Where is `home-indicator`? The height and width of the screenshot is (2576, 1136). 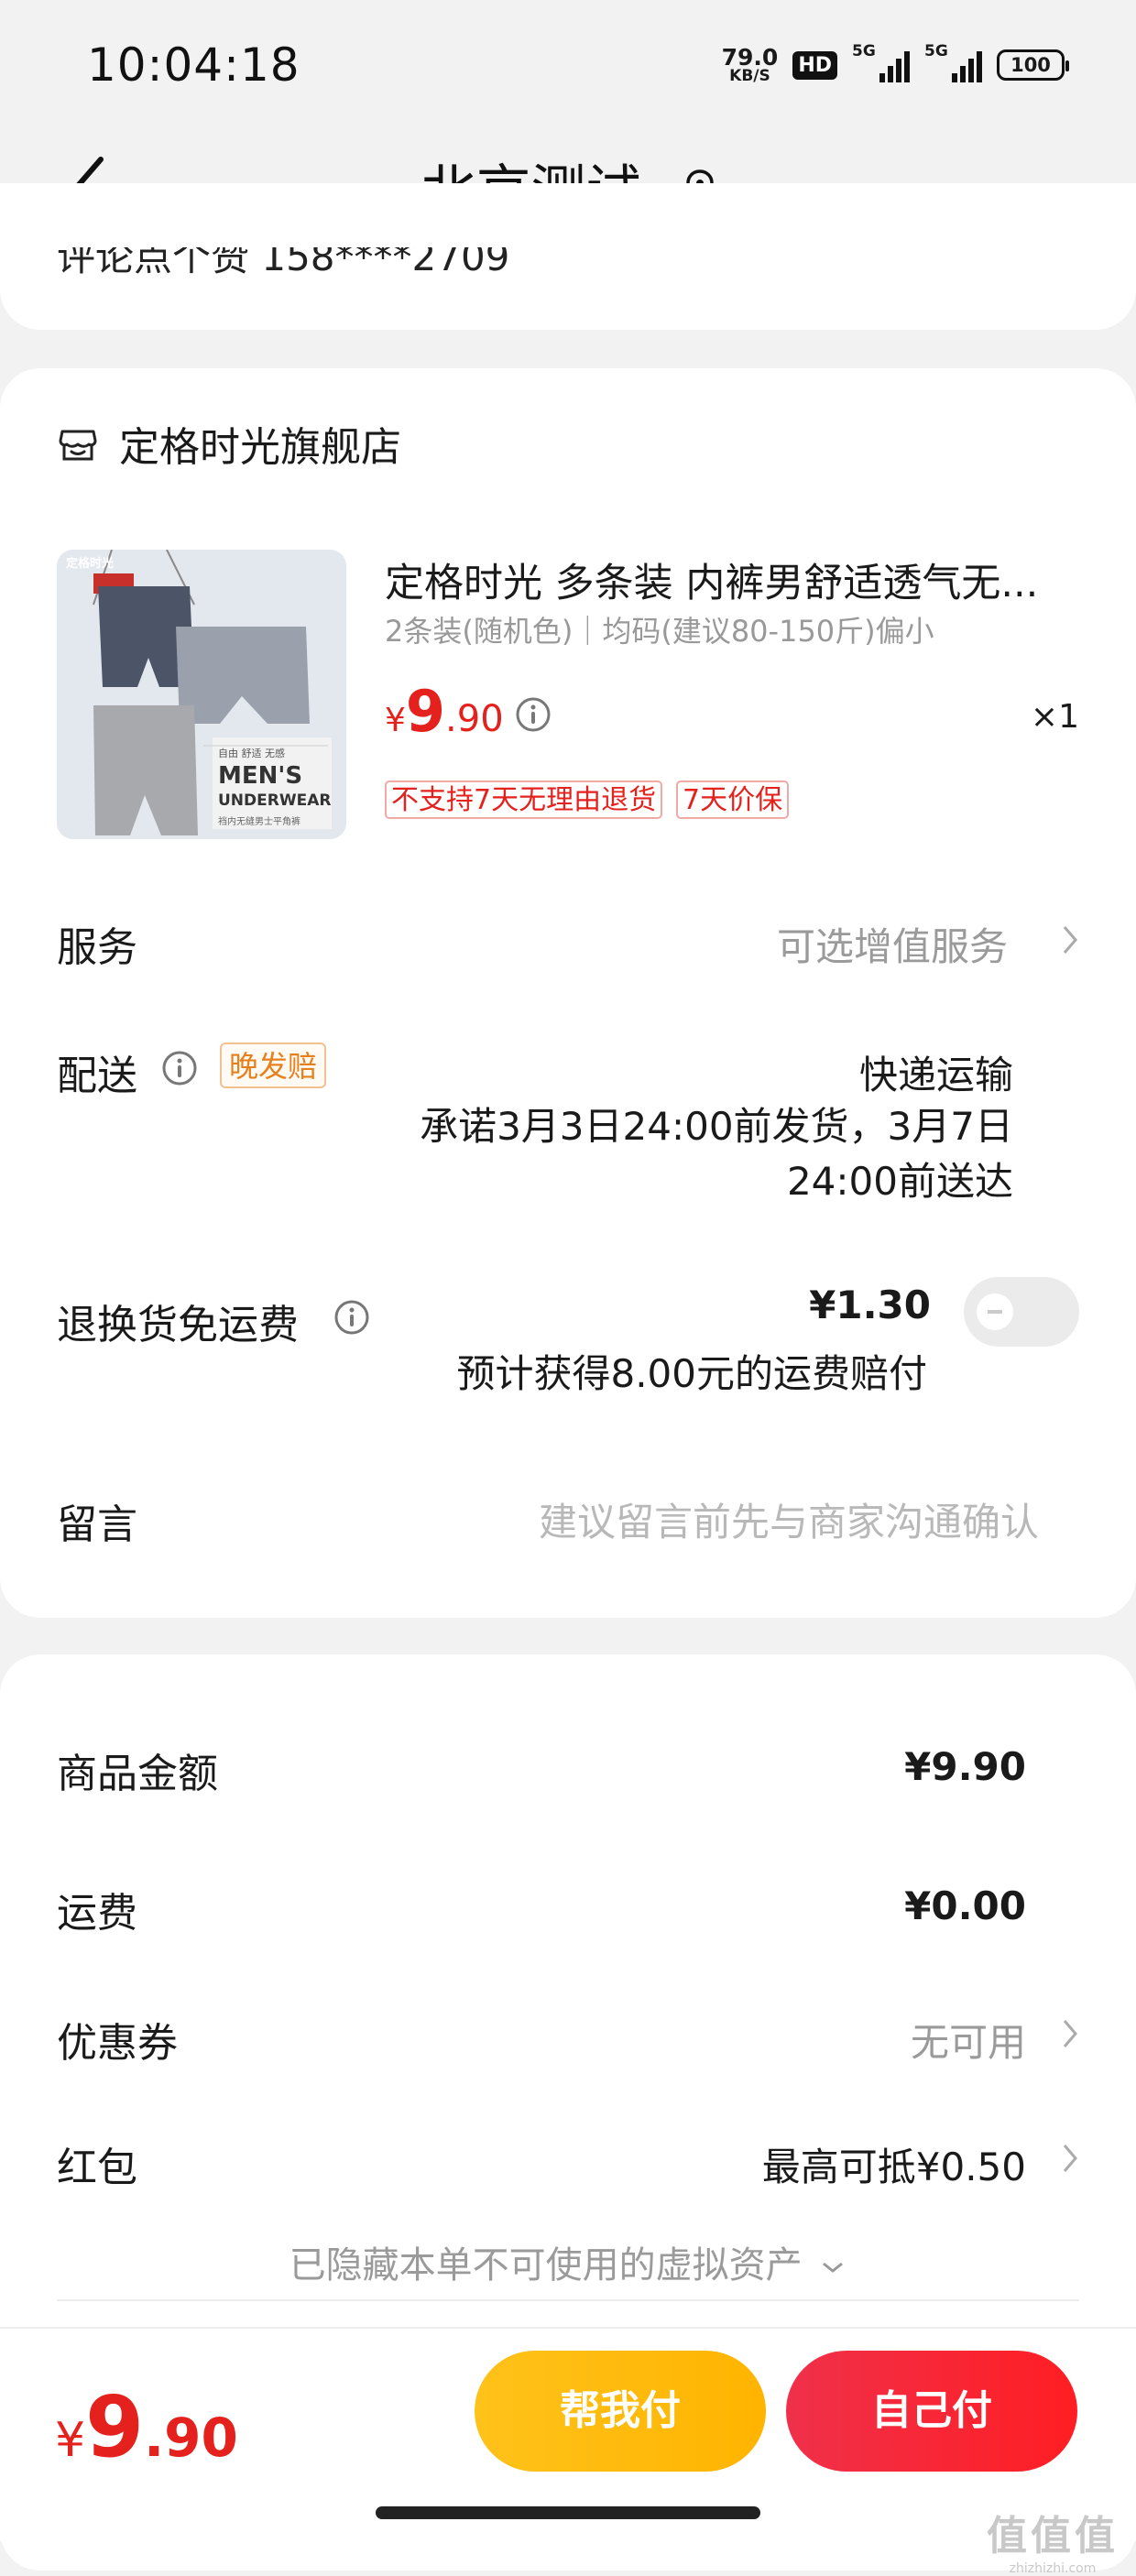 home-indicator is located at coordinates (568, 2513).